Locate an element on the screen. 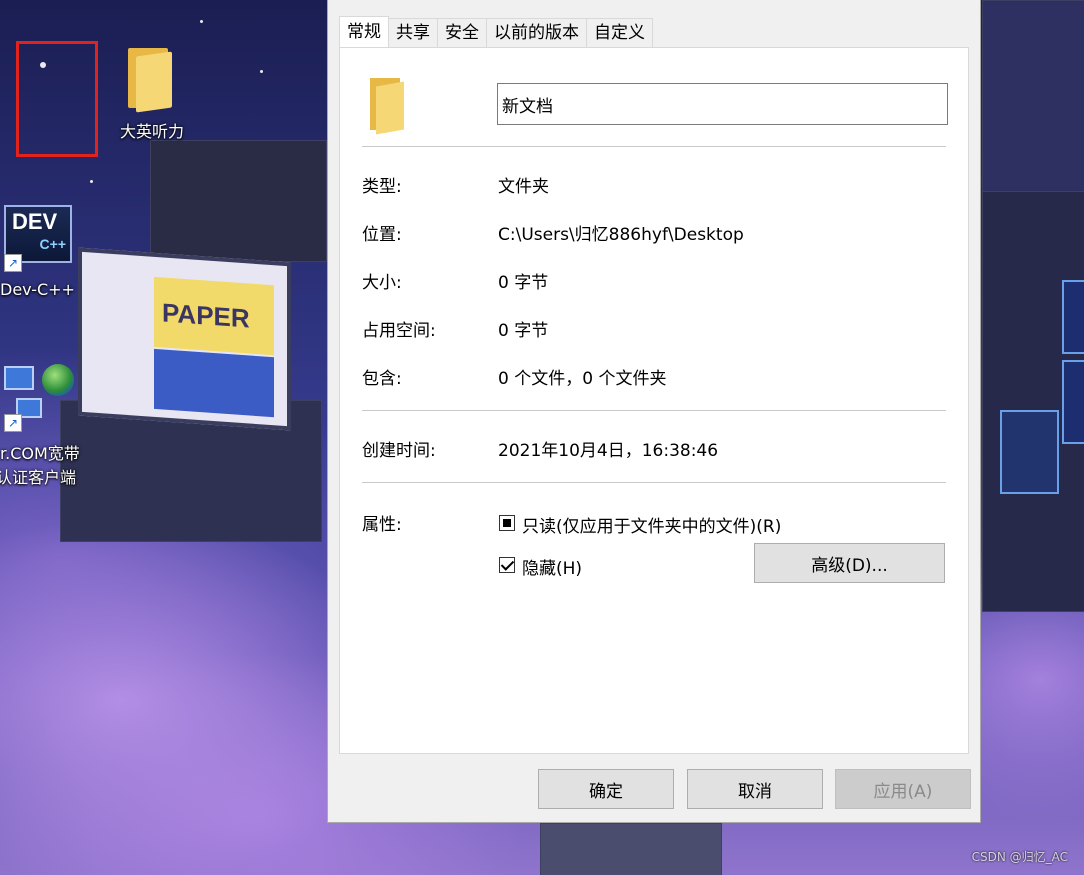 This screenshot has height=875, width=1084. contains-value: 0 个文件，0 个文件夹 is located at coordinates (582, 379).